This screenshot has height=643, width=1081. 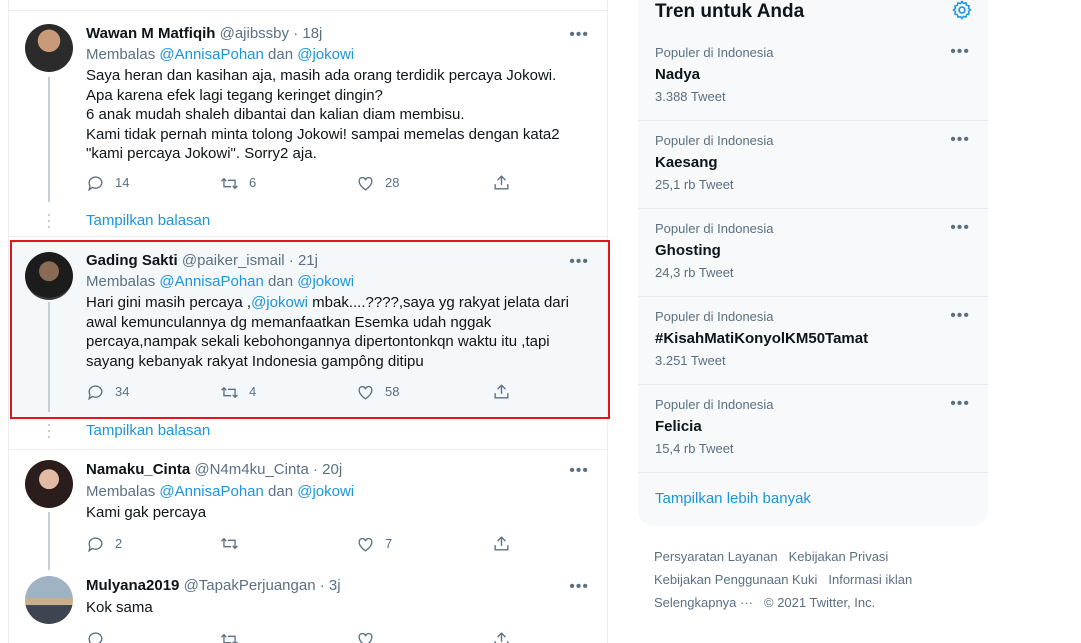 What do you see at coordinates (389, 543) in the screenshot?
I see `like-count: 7` at bounding box center [389, 543].